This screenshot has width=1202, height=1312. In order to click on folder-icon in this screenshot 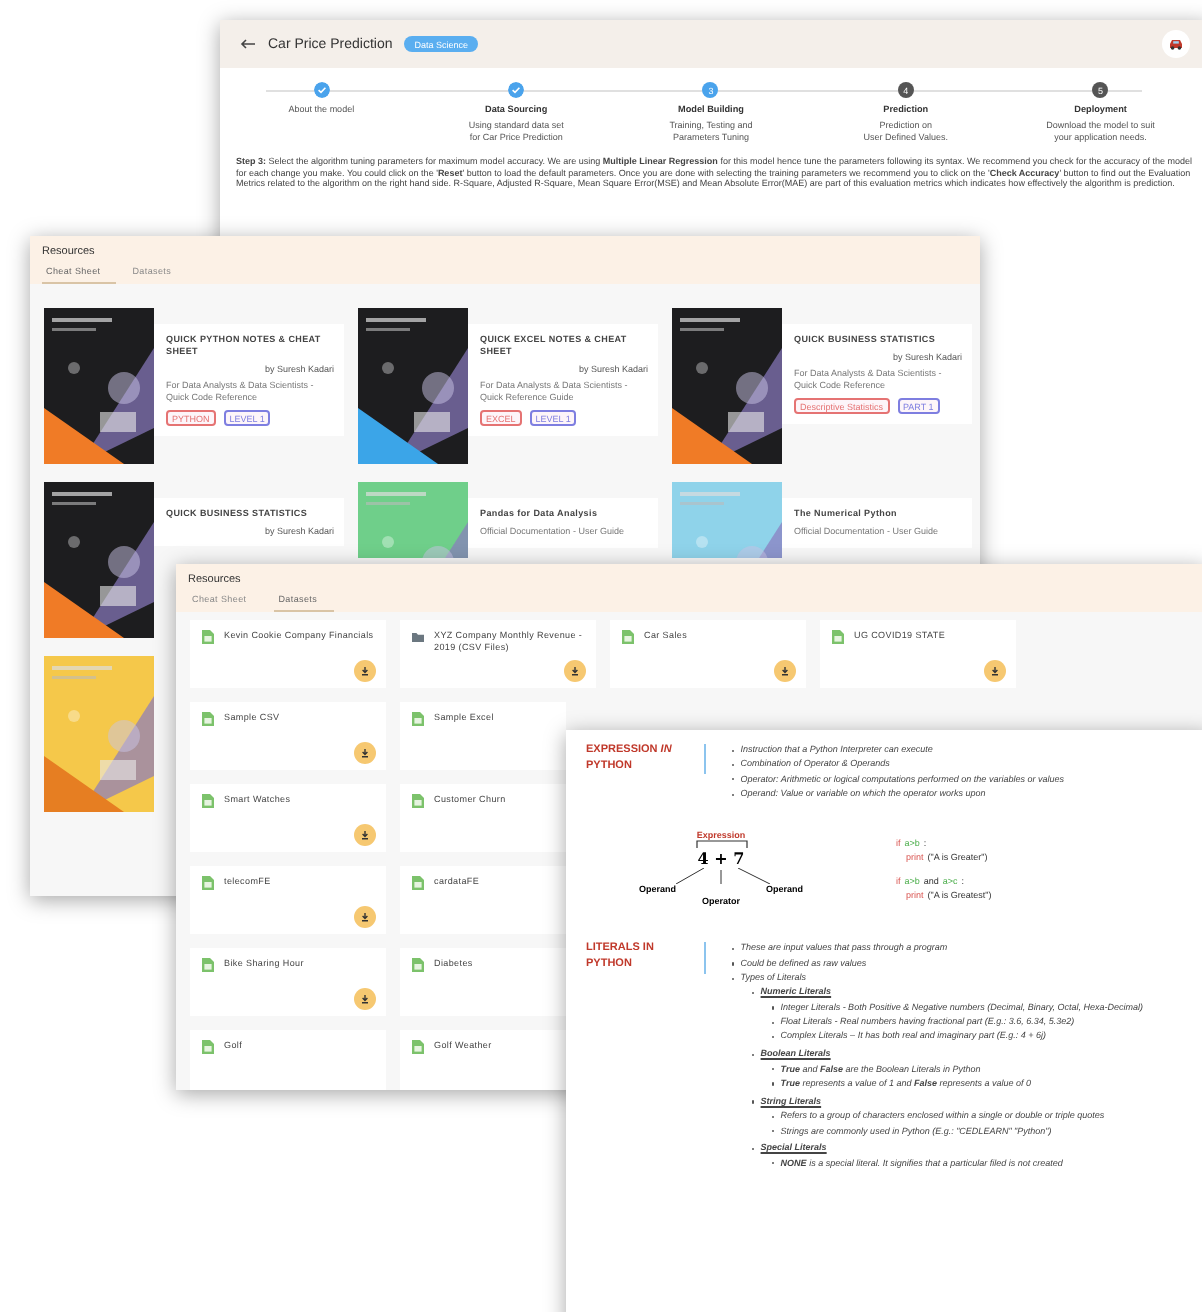, I will do `click(418, 637)`.